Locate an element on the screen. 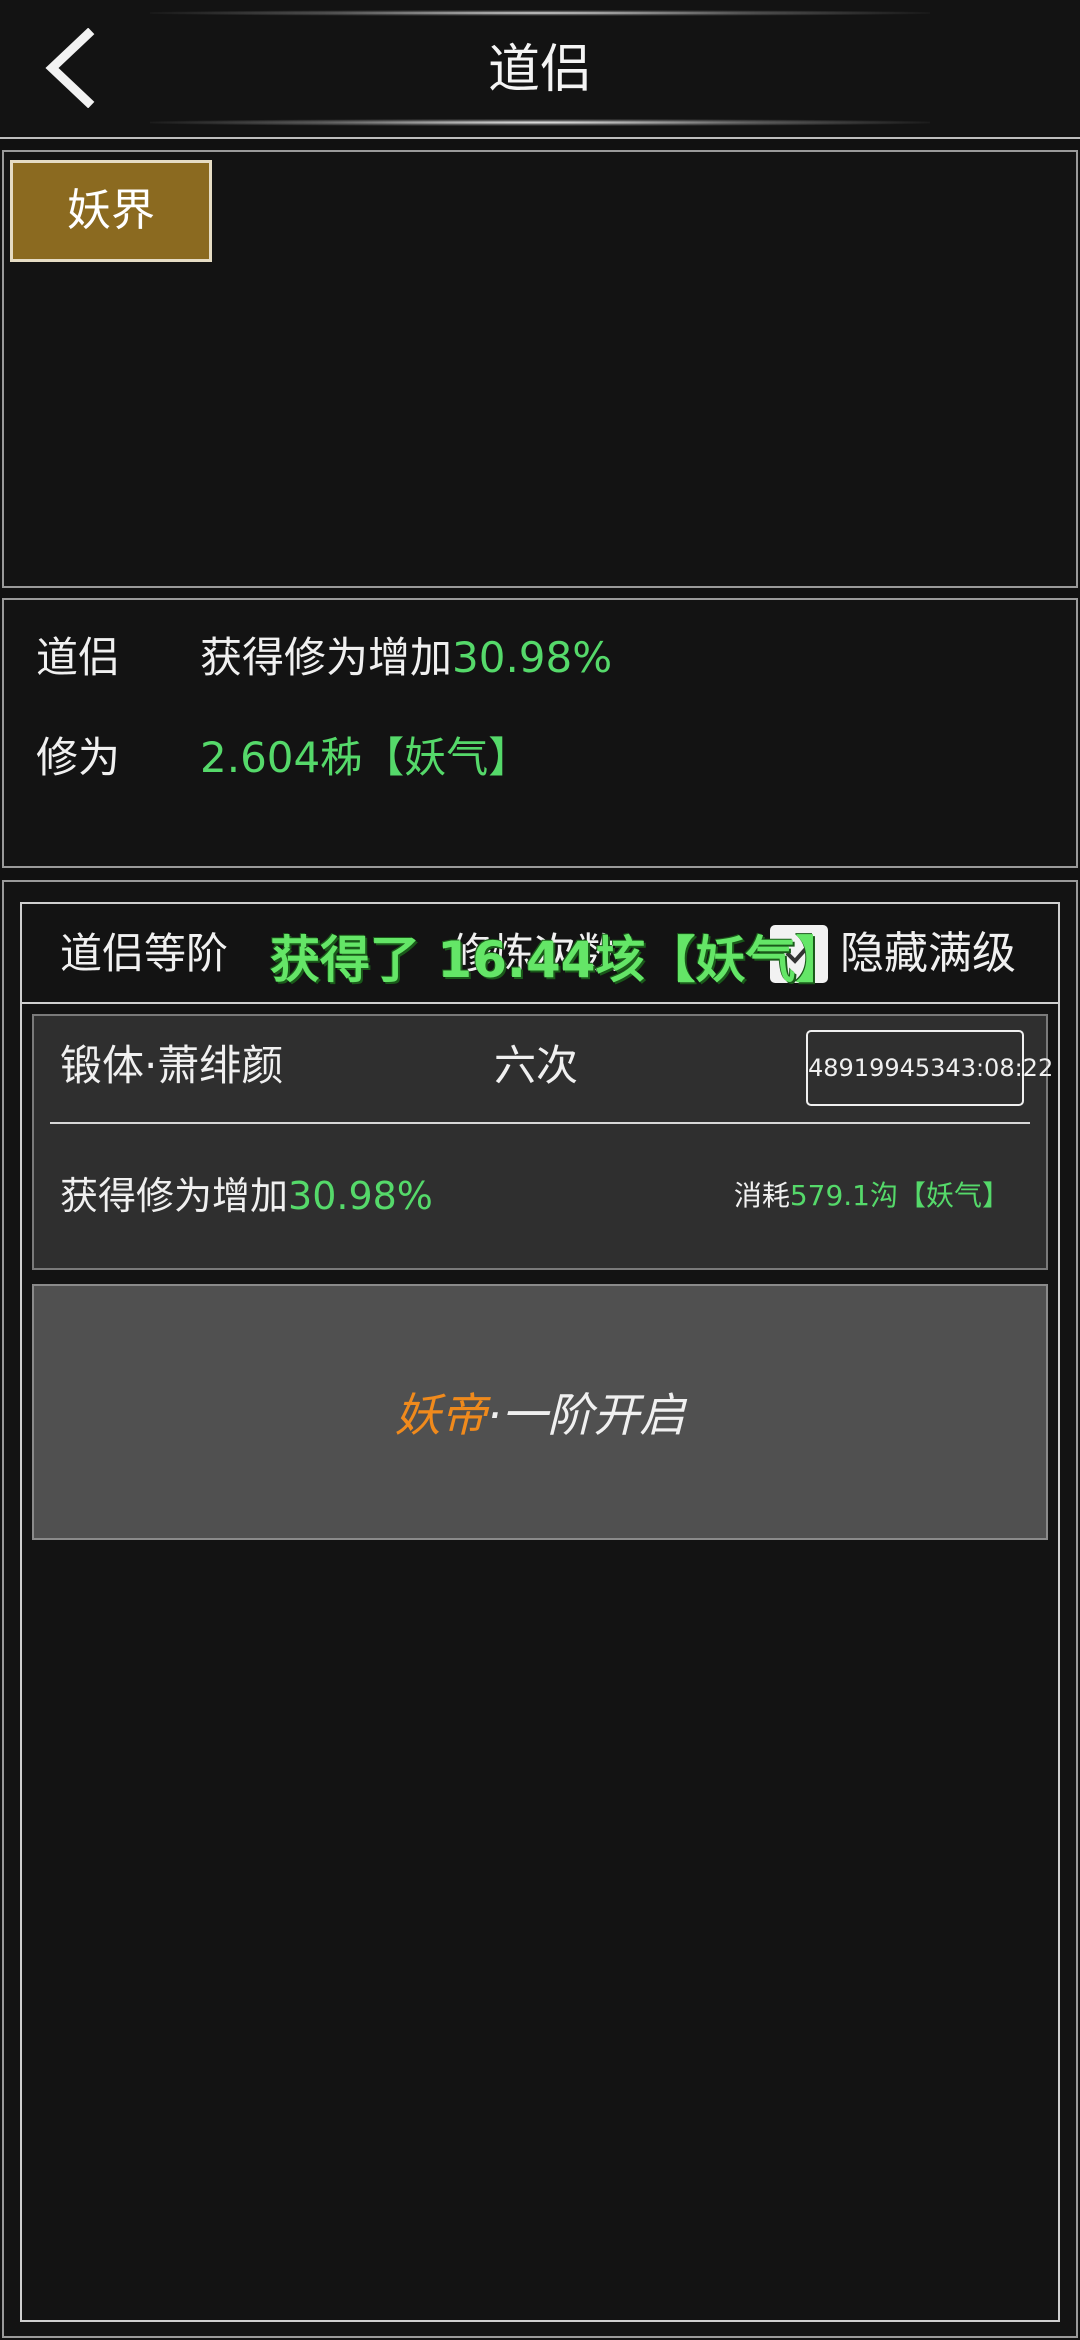 This screenshot has height=2340, width=1080. item-cost: 消耗579.1沟【妖气】 is located at coordinates (825, 1196).